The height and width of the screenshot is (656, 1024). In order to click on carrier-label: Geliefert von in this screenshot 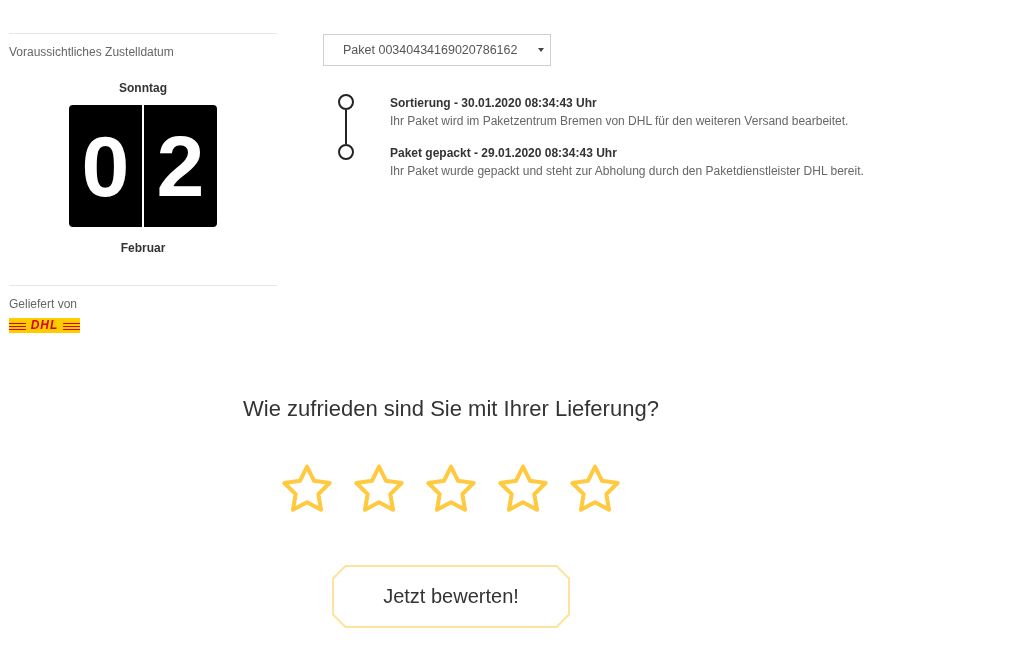, I will do `click(44, 304)`.